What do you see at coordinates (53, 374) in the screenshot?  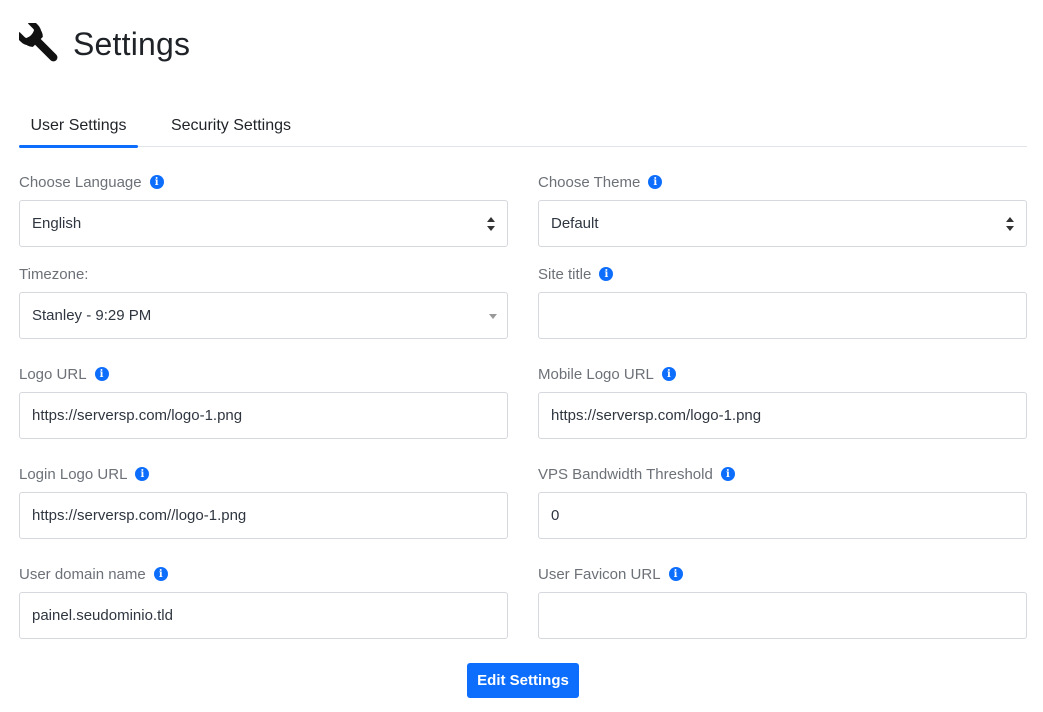 I see `logo-url-label: Logo URL` at bounding box center [53, 374].